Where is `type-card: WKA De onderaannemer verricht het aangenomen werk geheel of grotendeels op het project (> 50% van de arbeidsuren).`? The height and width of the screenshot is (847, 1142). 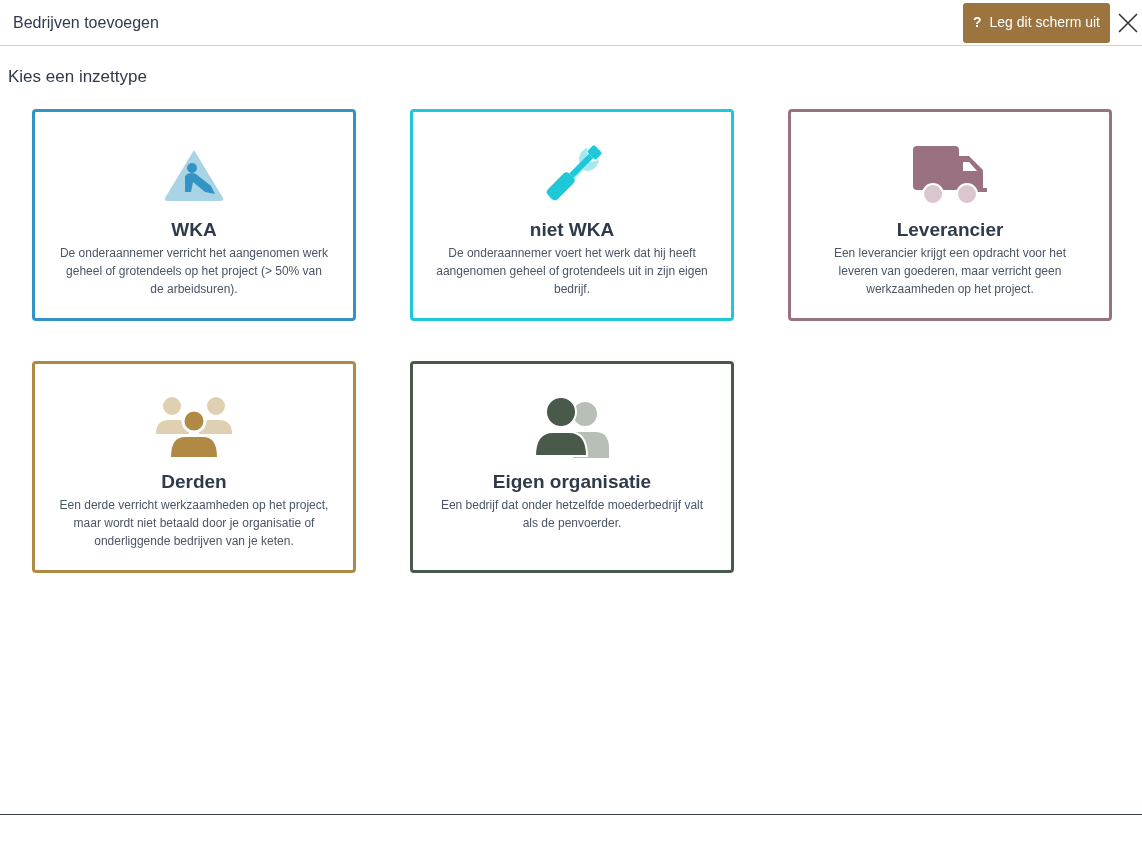
type-card: WKA De onderaannemer verricht het aangenomen werk geheel of grotendeels op het project (> 50% van de arbeidsuren). is located at coordinates (194, 214).